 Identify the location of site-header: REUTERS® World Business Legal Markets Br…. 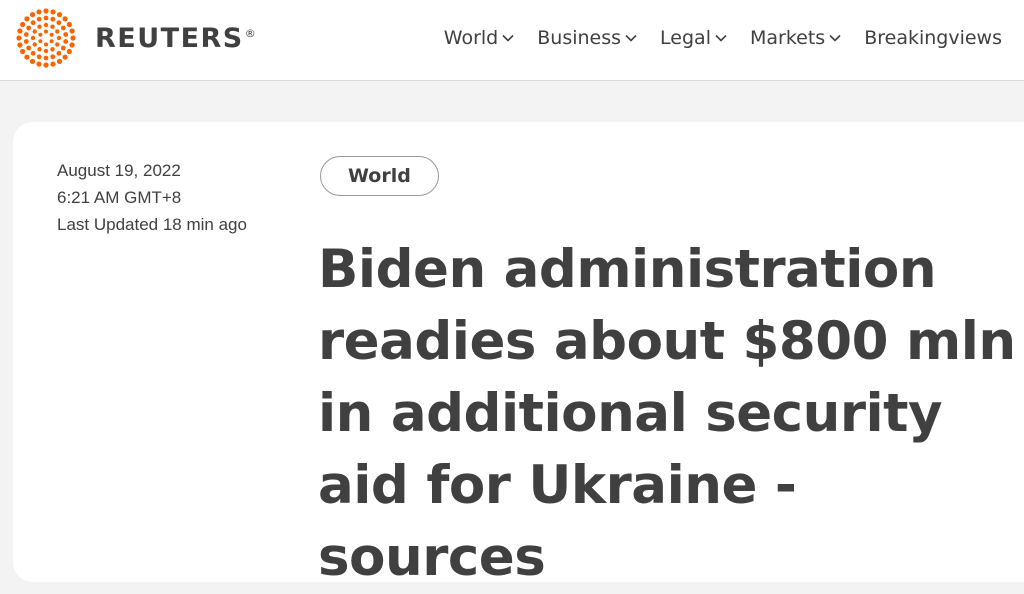
(512, 40).